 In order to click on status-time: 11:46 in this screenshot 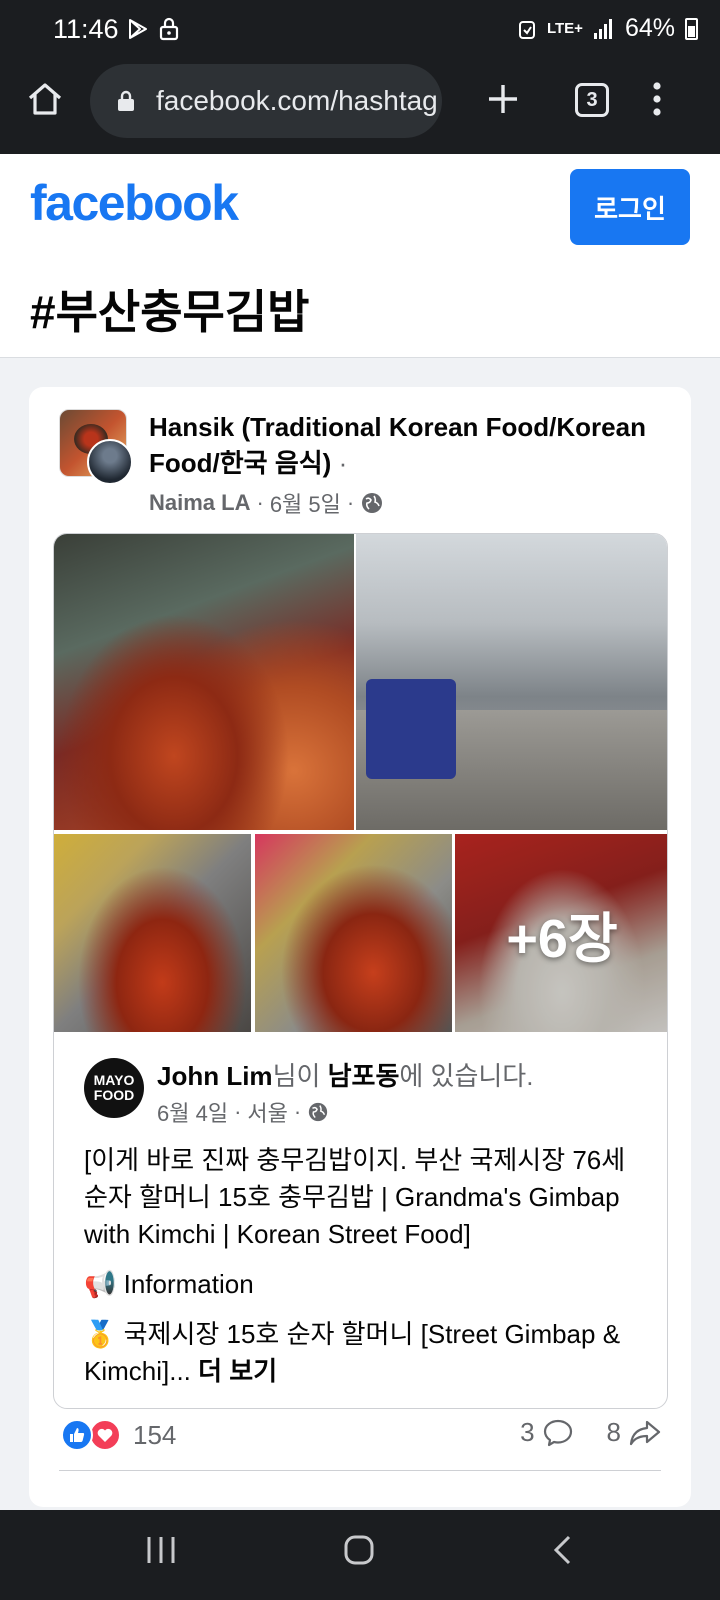, I will do `click(86, 29)`.